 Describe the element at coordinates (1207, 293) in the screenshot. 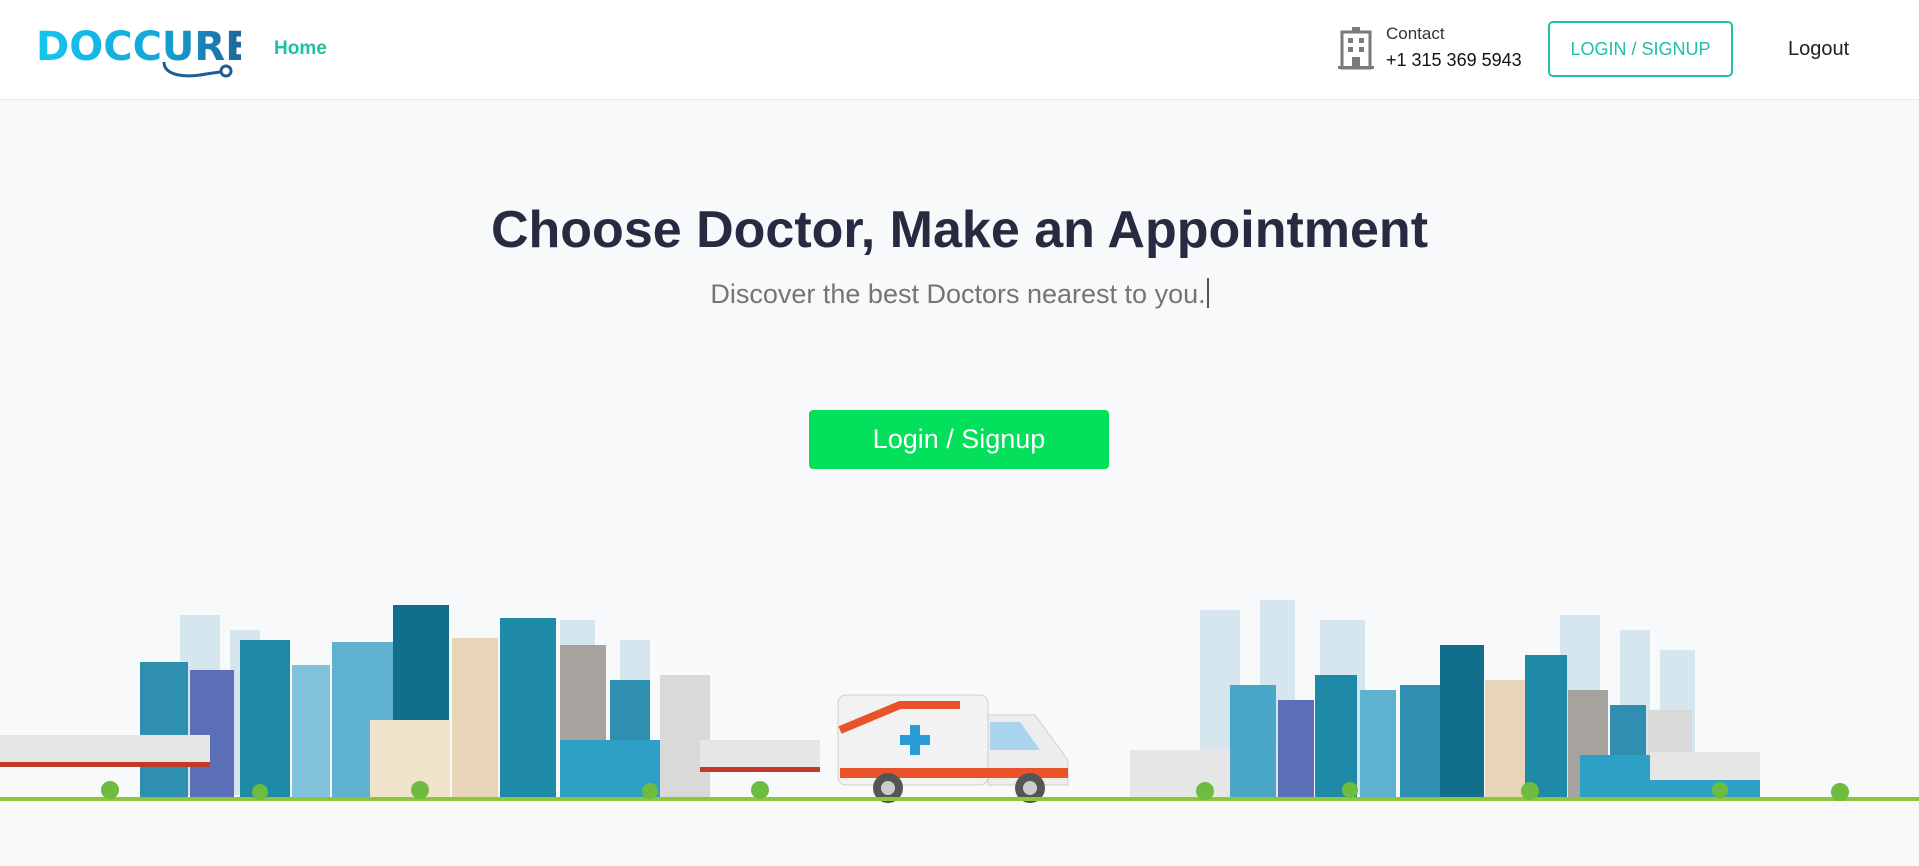

I see `text-cursor` at that location.